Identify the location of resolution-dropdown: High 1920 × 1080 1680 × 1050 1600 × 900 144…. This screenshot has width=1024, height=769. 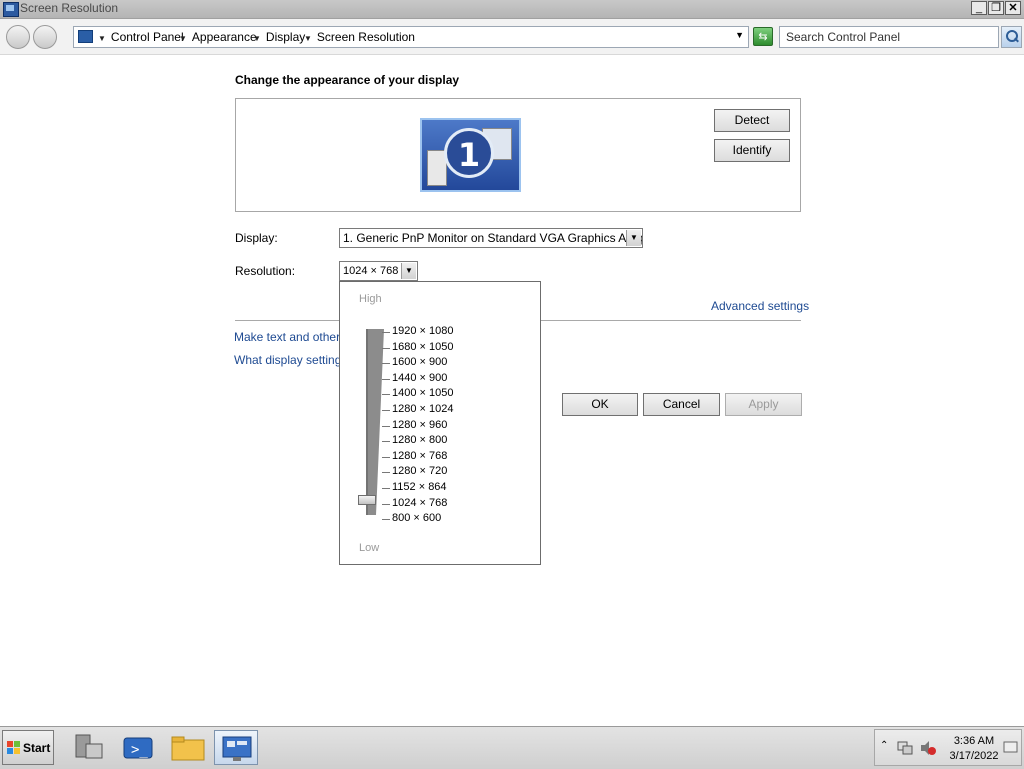
(440, 423).